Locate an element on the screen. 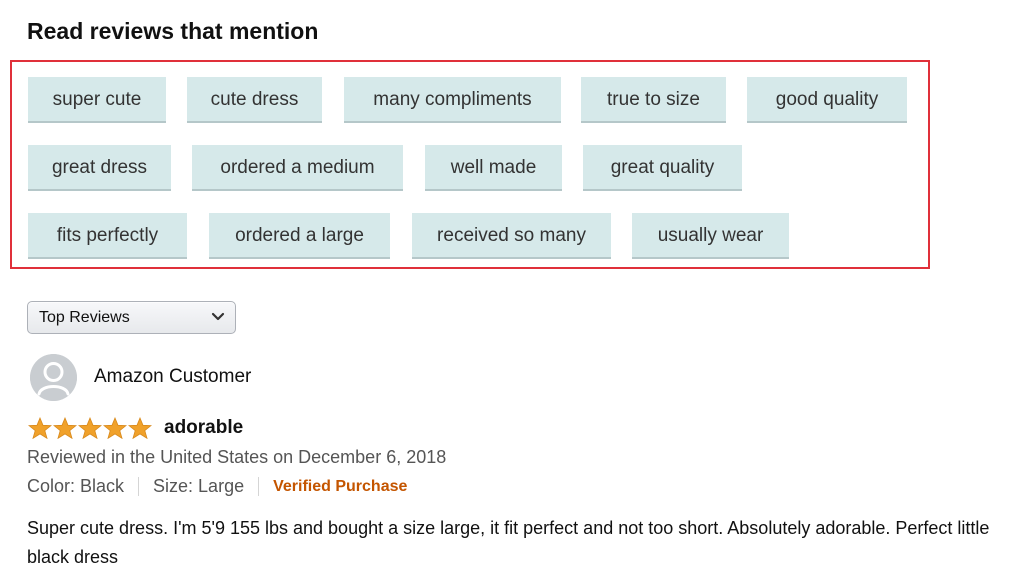 The image size is (1025, 571). chip-super-cute: super cute is located at coordinates (97, 100).